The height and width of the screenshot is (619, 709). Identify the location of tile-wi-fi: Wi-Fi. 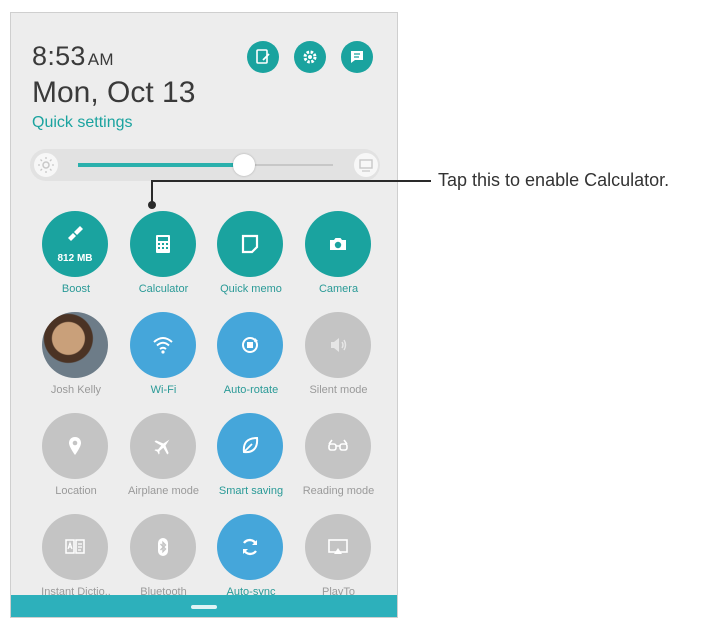
(164, 354).